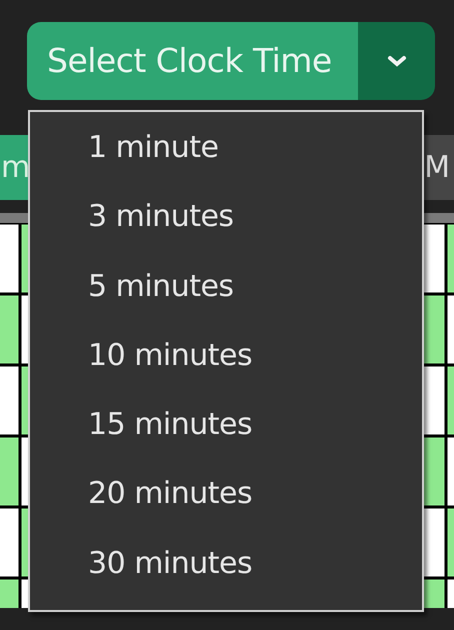 The image size is (454, 630). I want to click on dropdown-option: 5 minutes, so click(226, 298).